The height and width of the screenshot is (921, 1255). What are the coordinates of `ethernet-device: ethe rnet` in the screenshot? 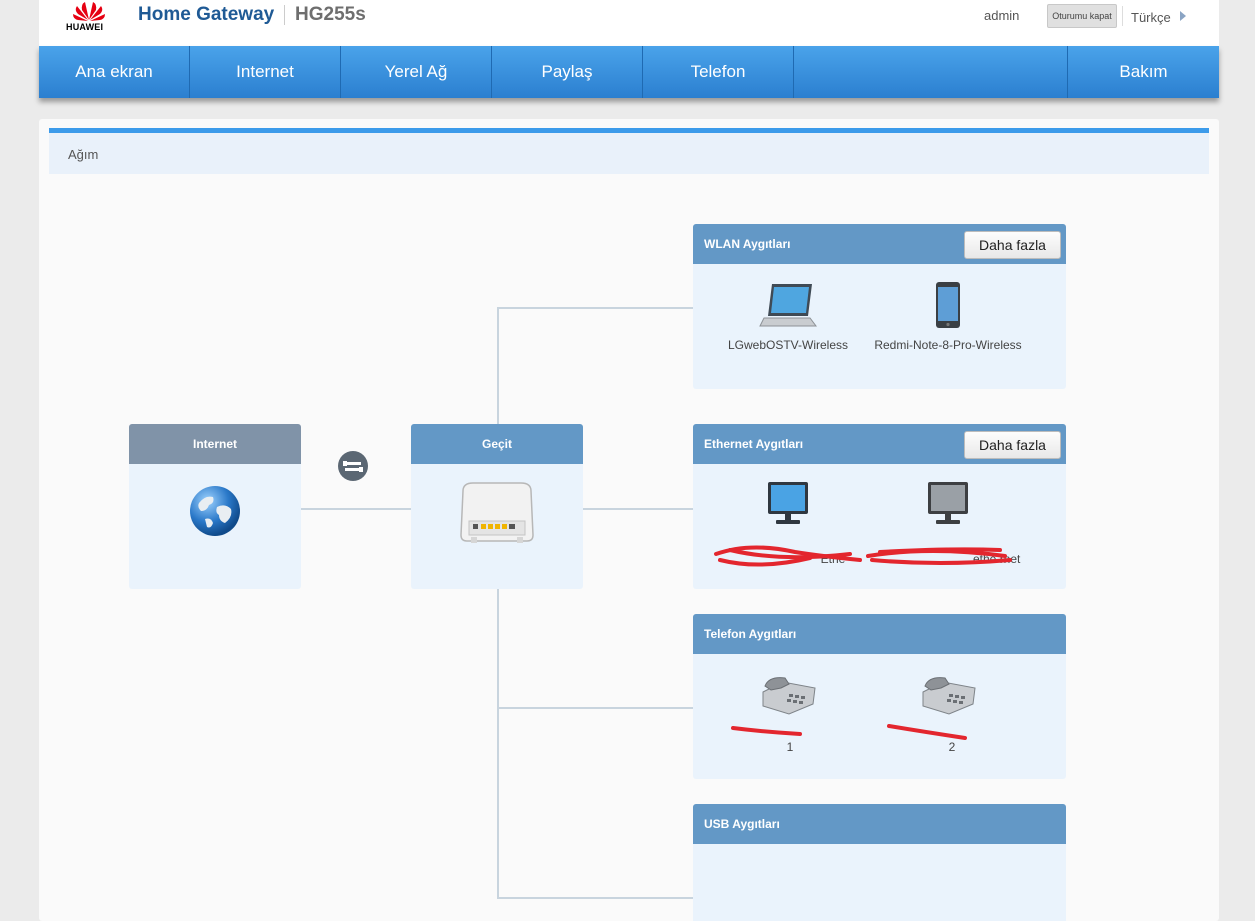 It's located at (948, 523).